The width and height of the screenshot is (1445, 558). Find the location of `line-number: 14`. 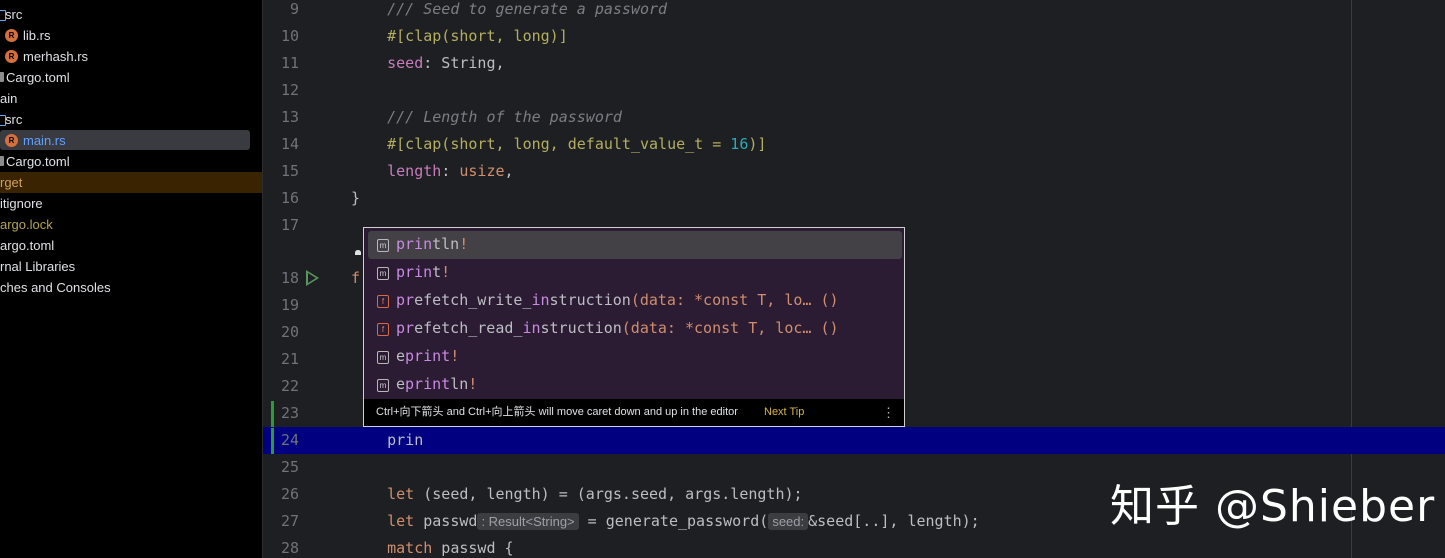

line-number: 14 is located at coordinates (289, 144).